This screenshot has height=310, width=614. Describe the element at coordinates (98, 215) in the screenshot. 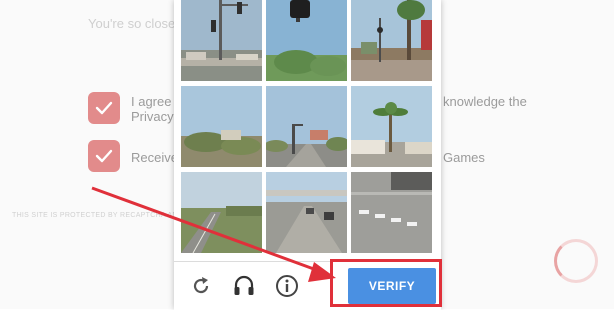

I see `recaptcha-notice: THIS SITE IS PROTECTED BY RECAPTCHA AND` at that location.